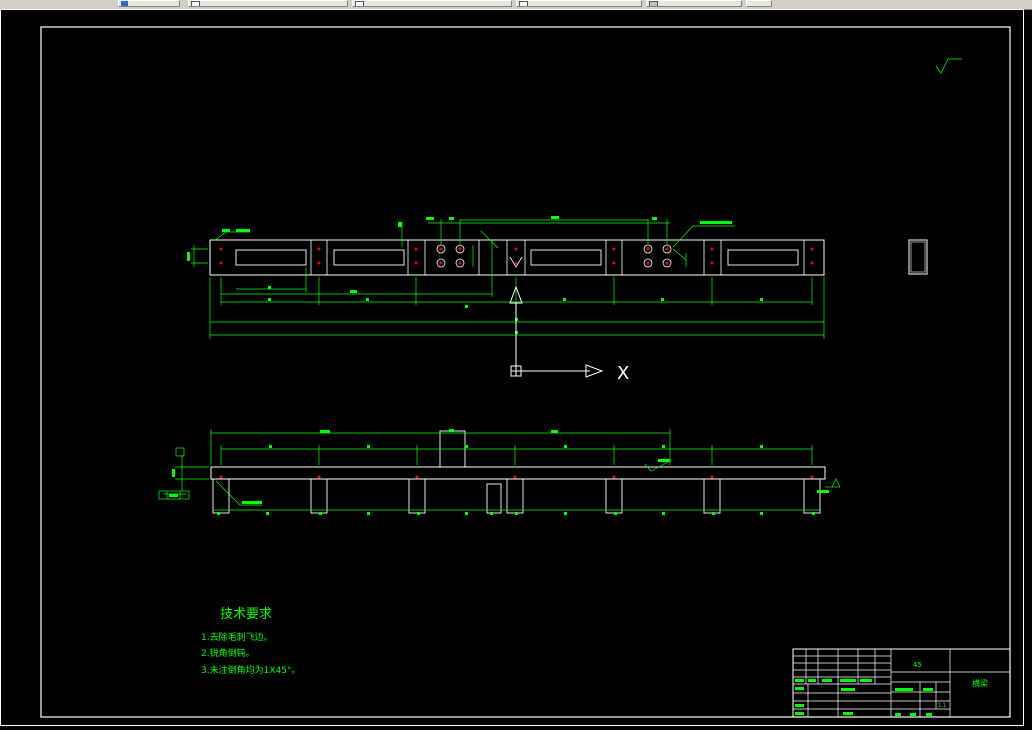 The width and height of the screenshot is (1032, 730). I want to click on datum-box, so click(180, 452).